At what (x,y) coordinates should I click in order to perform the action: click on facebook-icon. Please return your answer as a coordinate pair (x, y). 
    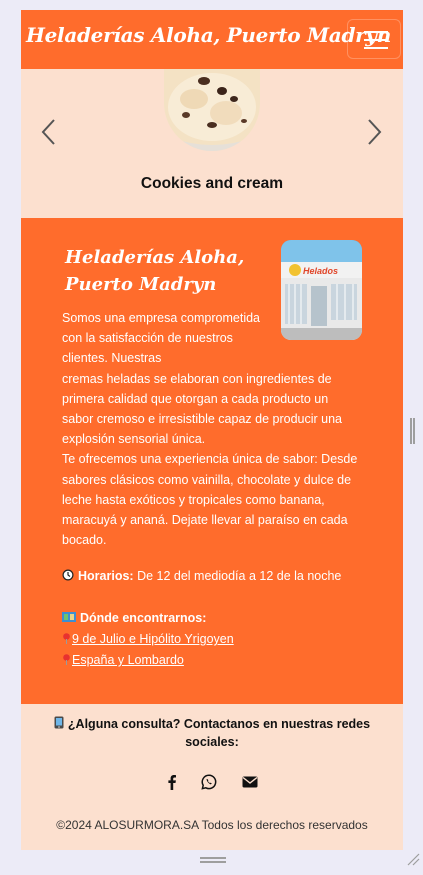
    Looking at the image, I should click on (172, 782).